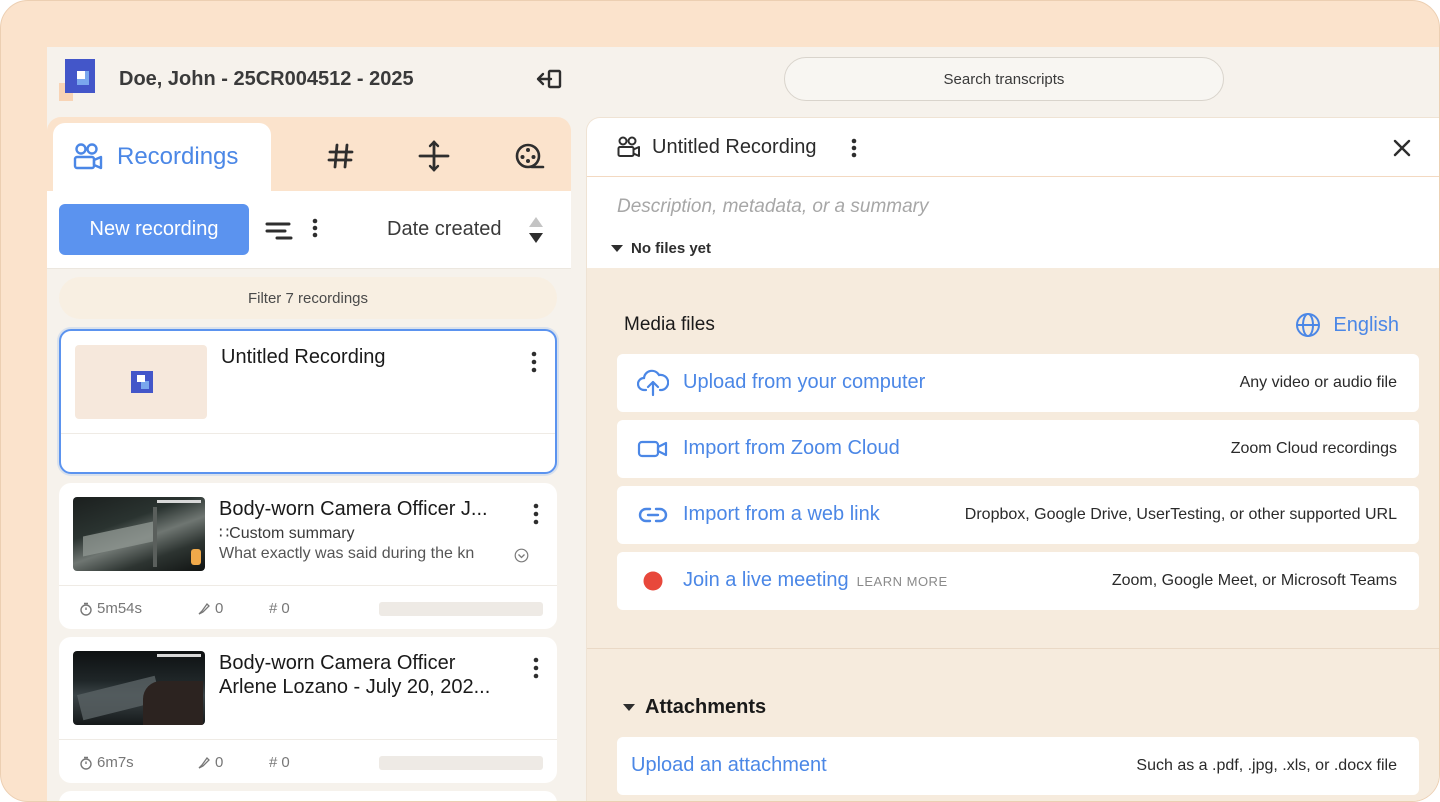 The width and height of the screenshot is (1440, 802). What do you see at coordinates (347, 553) in the screenshot?
I see `summary-text: What exactly was said during the kn` at bounding box center [347, 553].